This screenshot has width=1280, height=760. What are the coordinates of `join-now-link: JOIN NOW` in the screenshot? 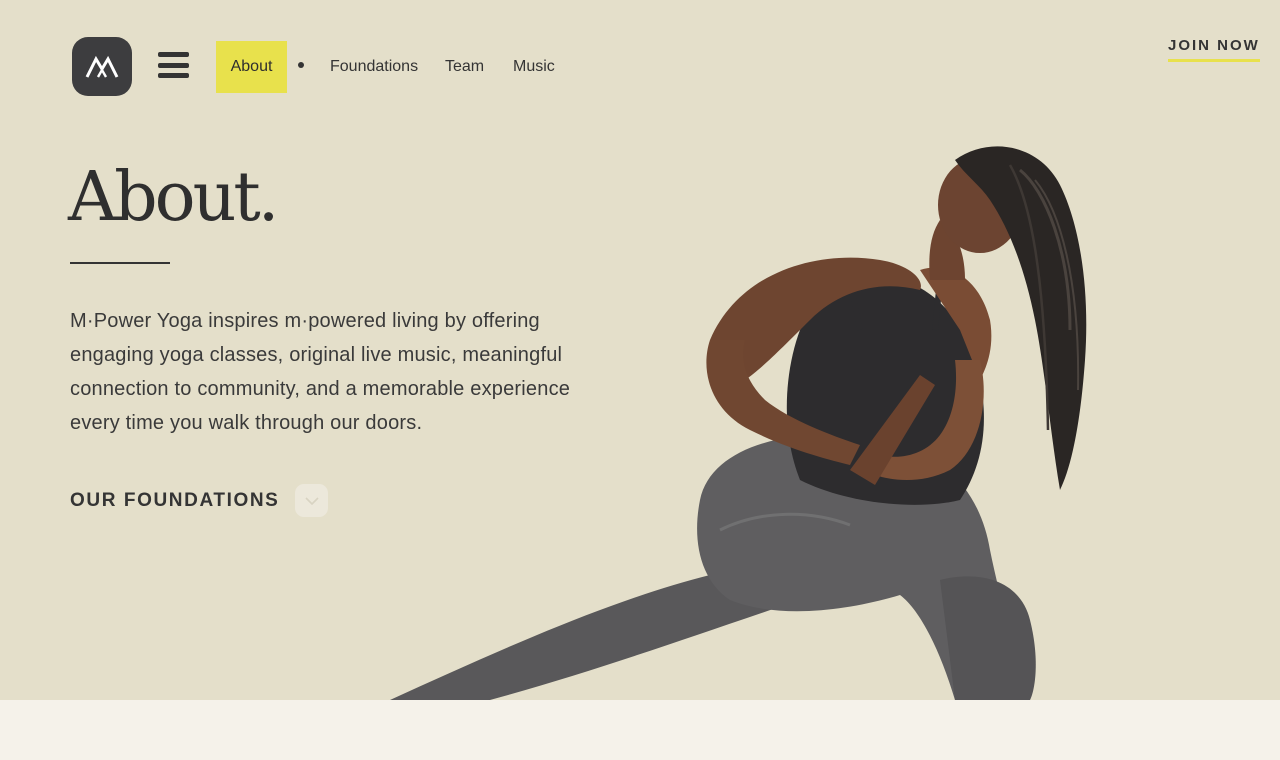 It's located at (1214, 49).